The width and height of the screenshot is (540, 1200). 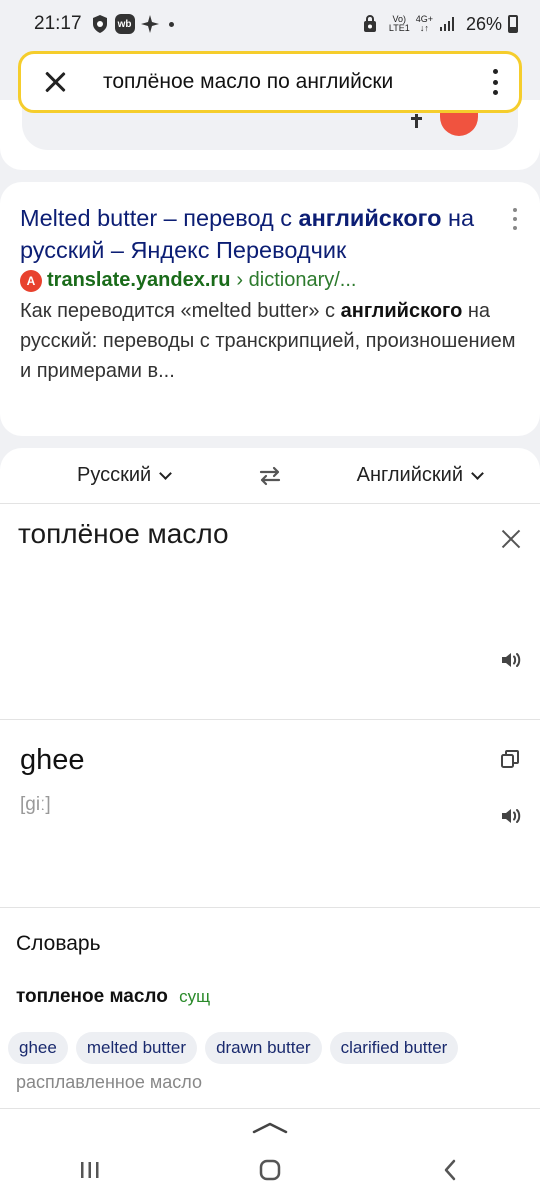 I want to click on close-icon, so click(x=55, y=82).